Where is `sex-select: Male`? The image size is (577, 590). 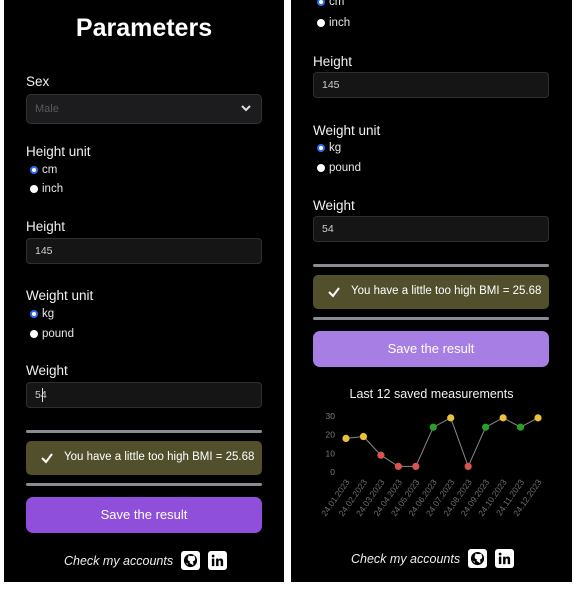
sex-select: Male is located at coordinates (144, 109).